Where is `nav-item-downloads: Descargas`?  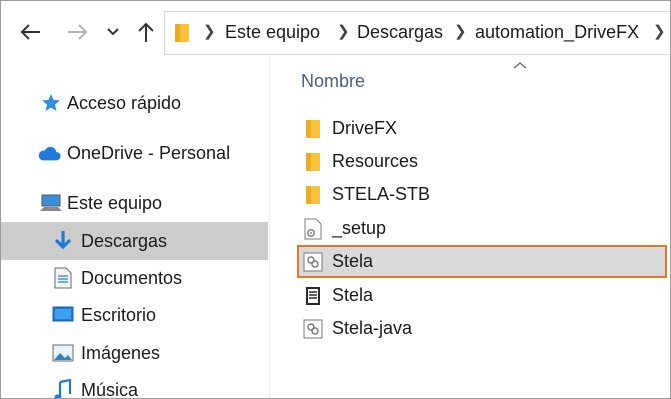 nav-item-downloads: Descargas is located at coordinates (134, 241).